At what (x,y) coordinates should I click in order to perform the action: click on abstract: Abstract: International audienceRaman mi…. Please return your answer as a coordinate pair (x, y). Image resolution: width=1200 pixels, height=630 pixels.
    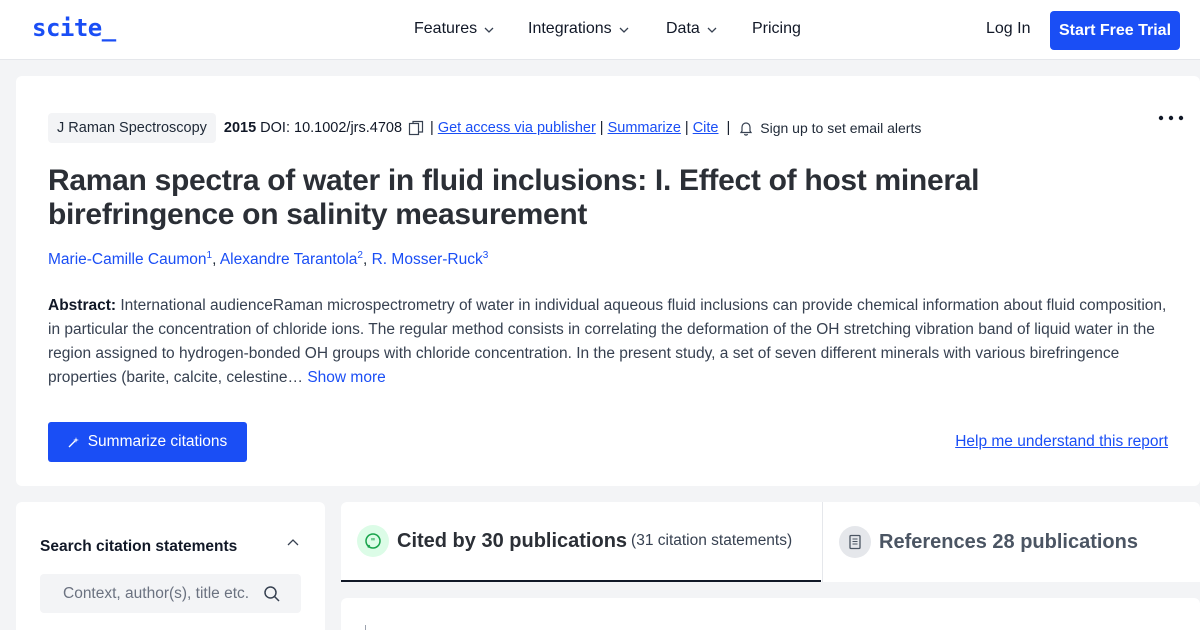
    Looking at the image, I should click on (608, 342).